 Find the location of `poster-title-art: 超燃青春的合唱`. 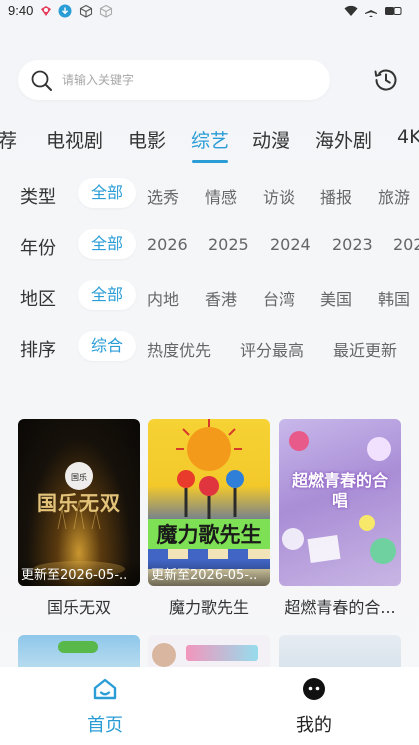

poster-title-art: 超燃青春的合唱 is located at coordinates (339, 490).